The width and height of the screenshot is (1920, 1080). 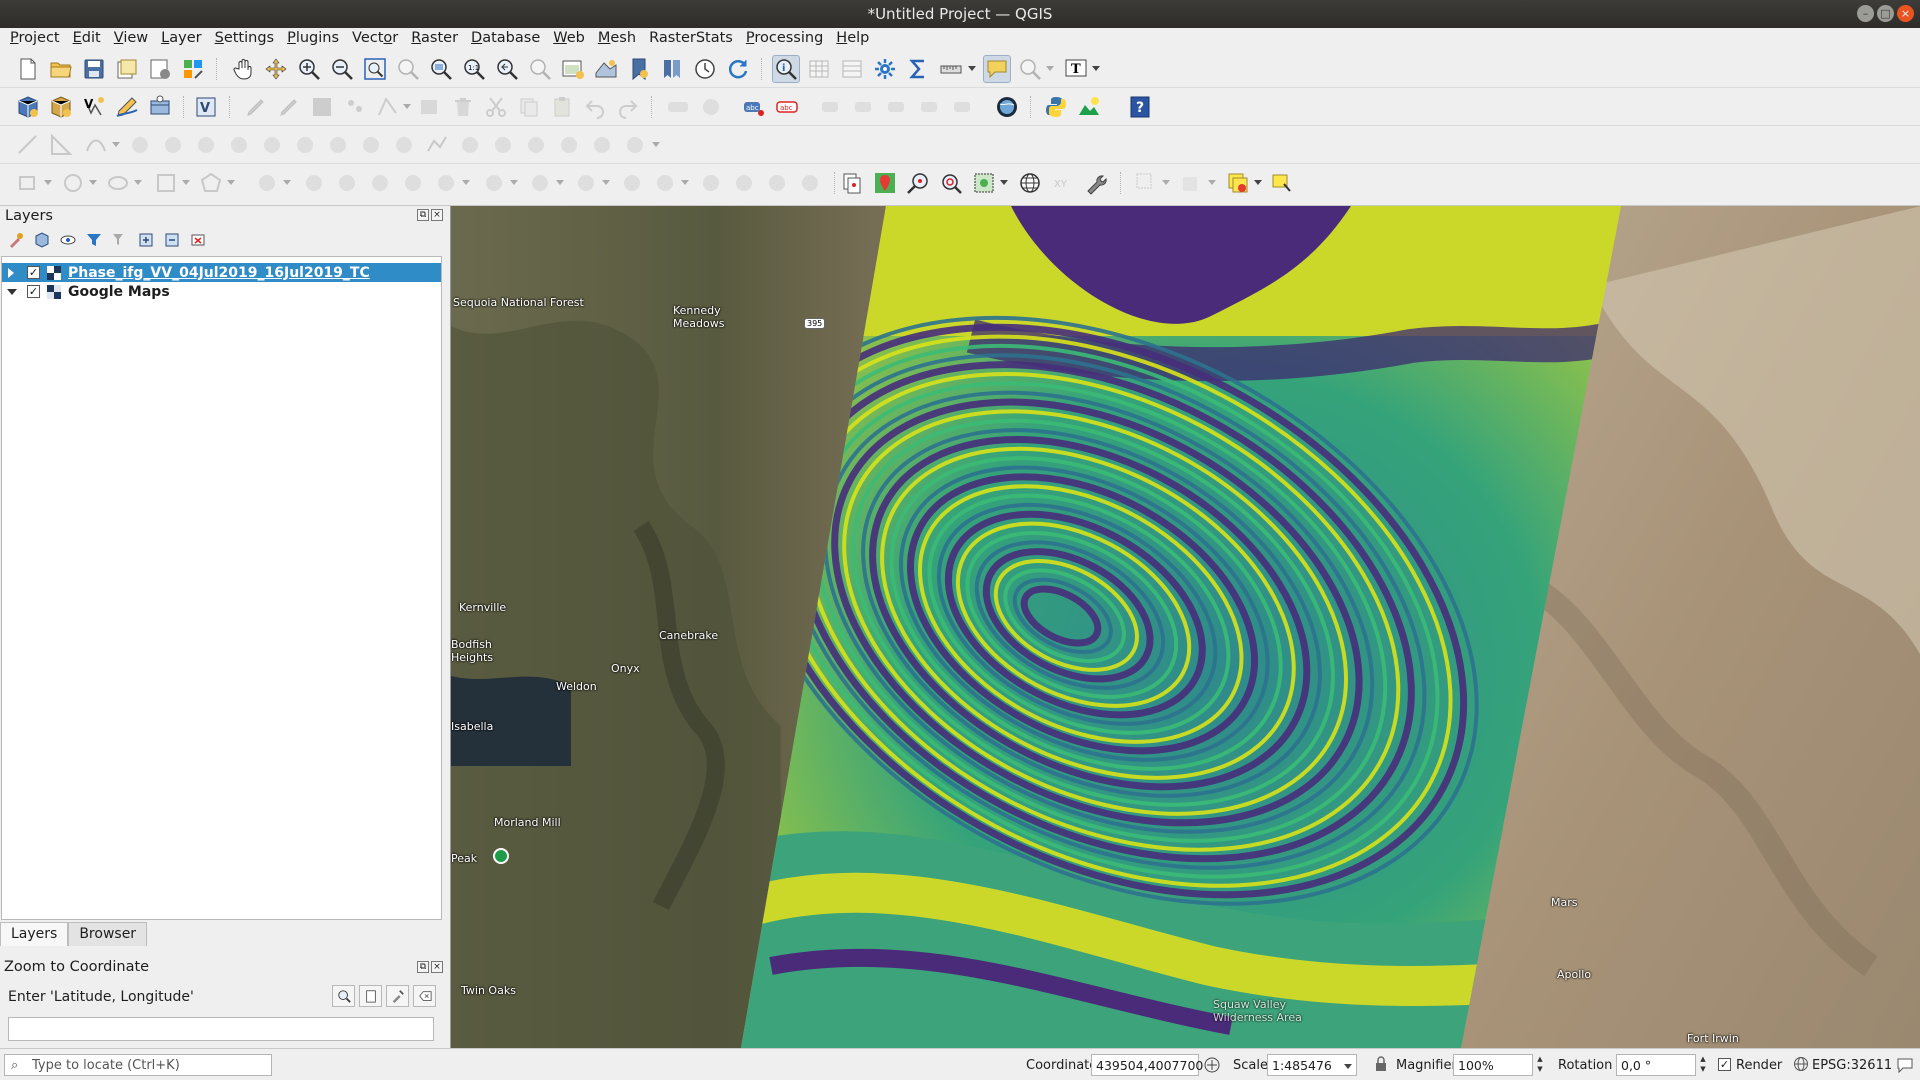 I want to click on add-regular-polygon-icon, so click(x=166, y=183).